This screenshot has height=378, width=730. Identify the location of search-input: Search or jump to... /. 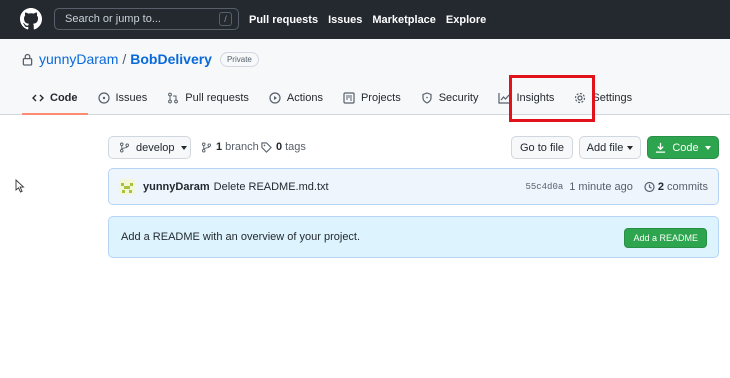
(146, 19).